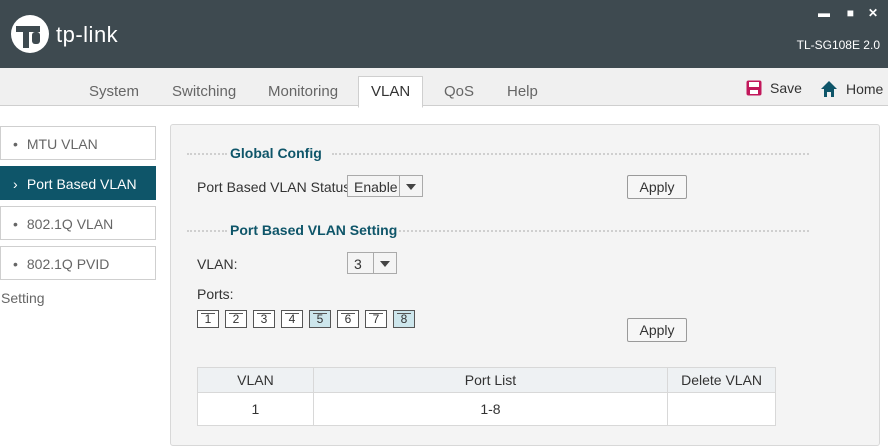 This screenshot has width=888, height=446. Describe the element at coordinates (78, 276) in the screenshot. I see `sidebar-item-8021q-pvid: • 802.1Q PVID Setting` at that location.